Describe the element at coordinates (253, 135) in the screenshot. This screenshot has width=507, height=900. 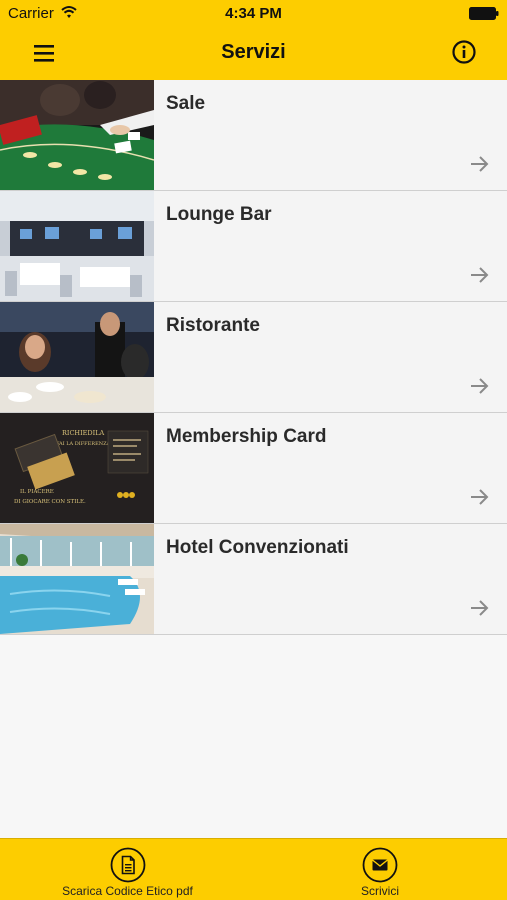
I see `service-row-sale: Sale` at that location.